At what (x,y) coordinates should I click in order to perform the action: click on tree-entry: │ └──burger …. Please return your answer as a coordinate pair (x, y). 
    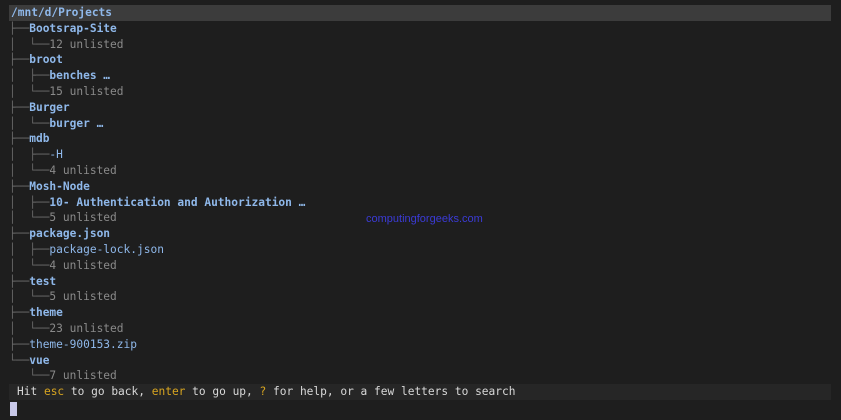
    Looking at the image, I should click on (420, 124).